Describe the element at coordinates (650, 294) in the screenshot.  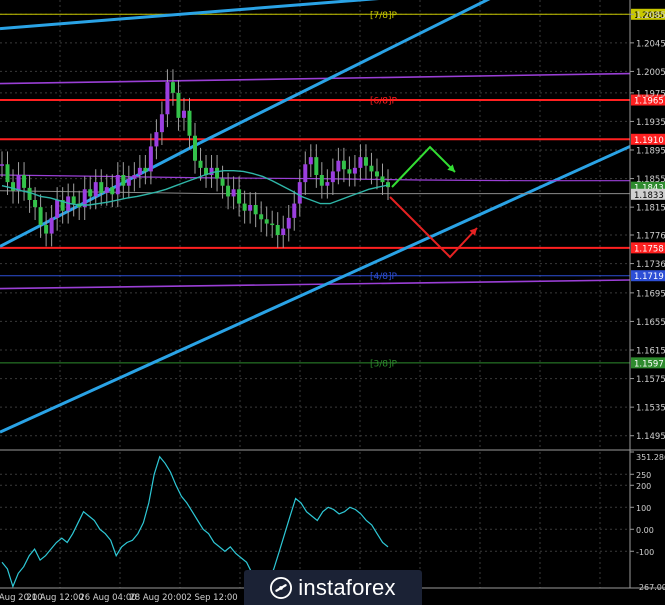
I see `price-tick-label: 1.1695` at that location.